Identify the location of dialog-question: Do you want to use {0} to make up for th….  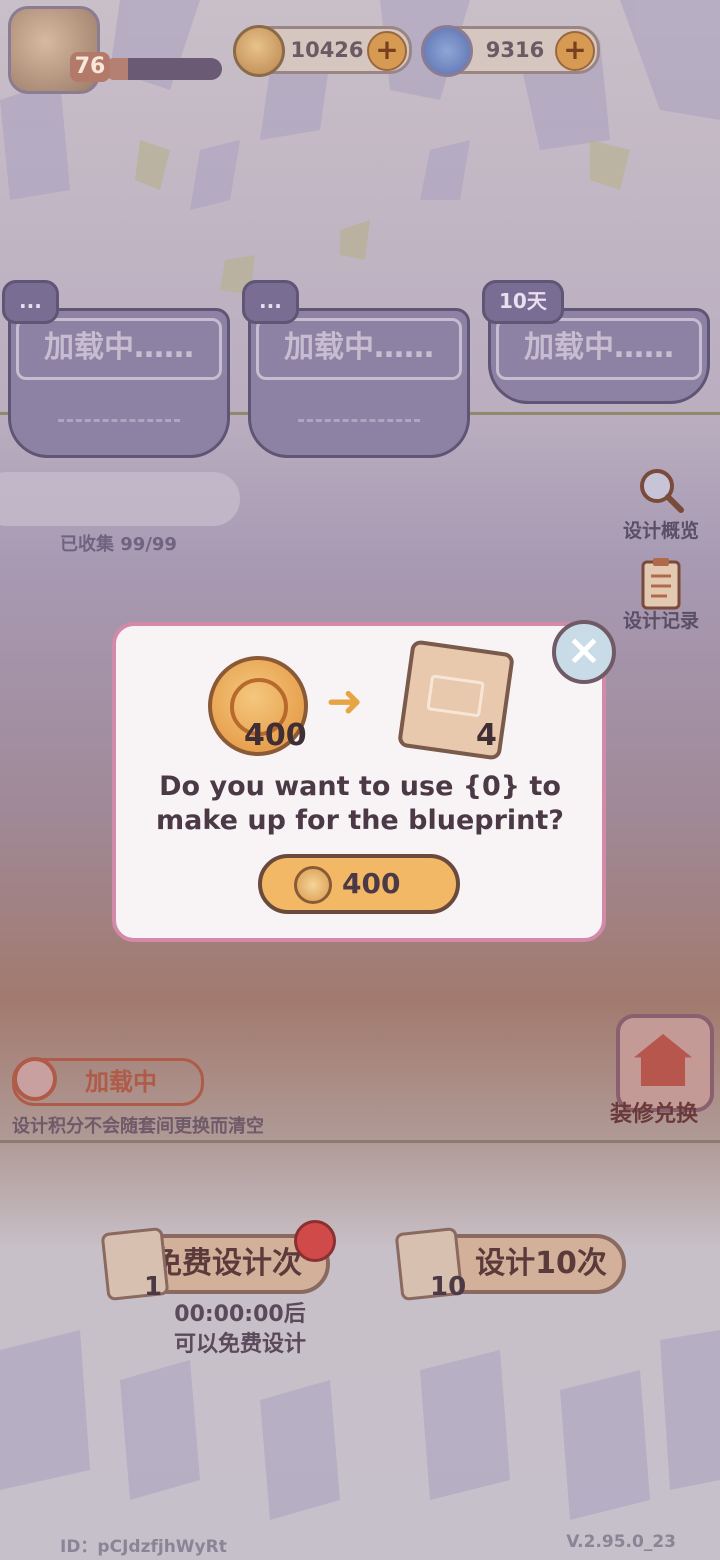
(360, 803).